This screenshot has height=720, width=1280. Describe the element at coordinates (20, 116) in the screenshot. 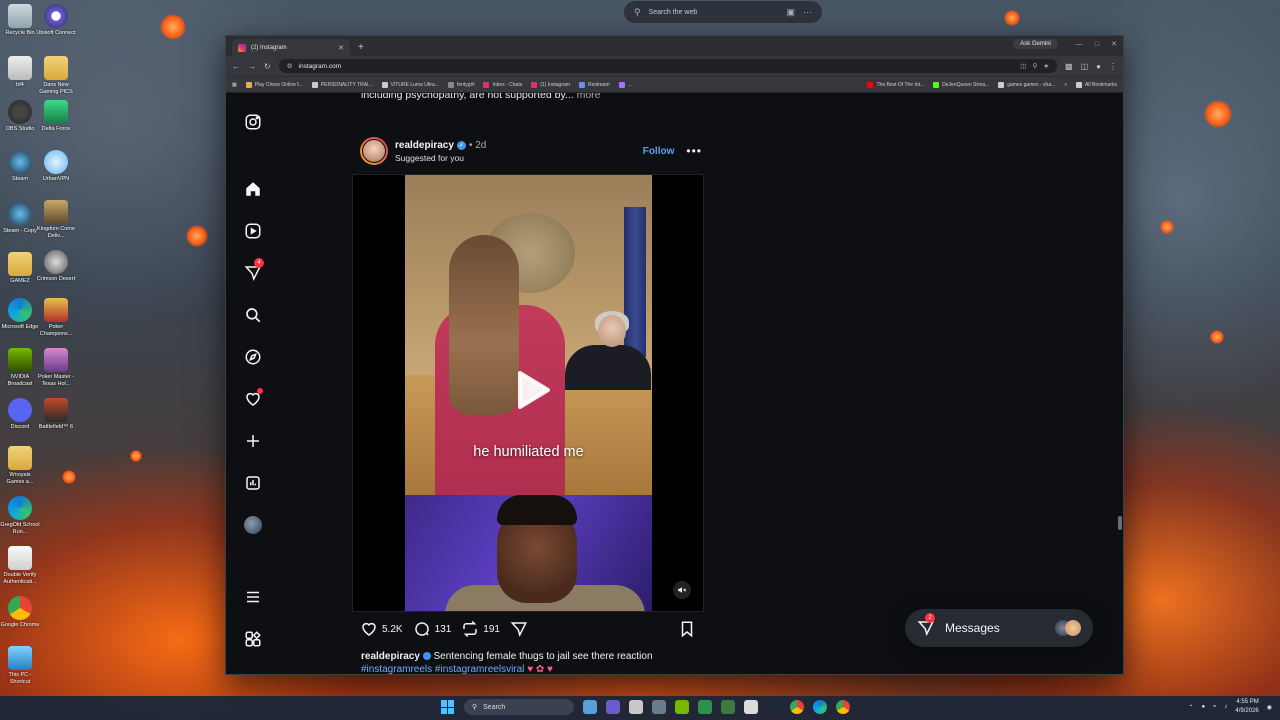

I see `desktop-icon: OBS Studio` at that location.